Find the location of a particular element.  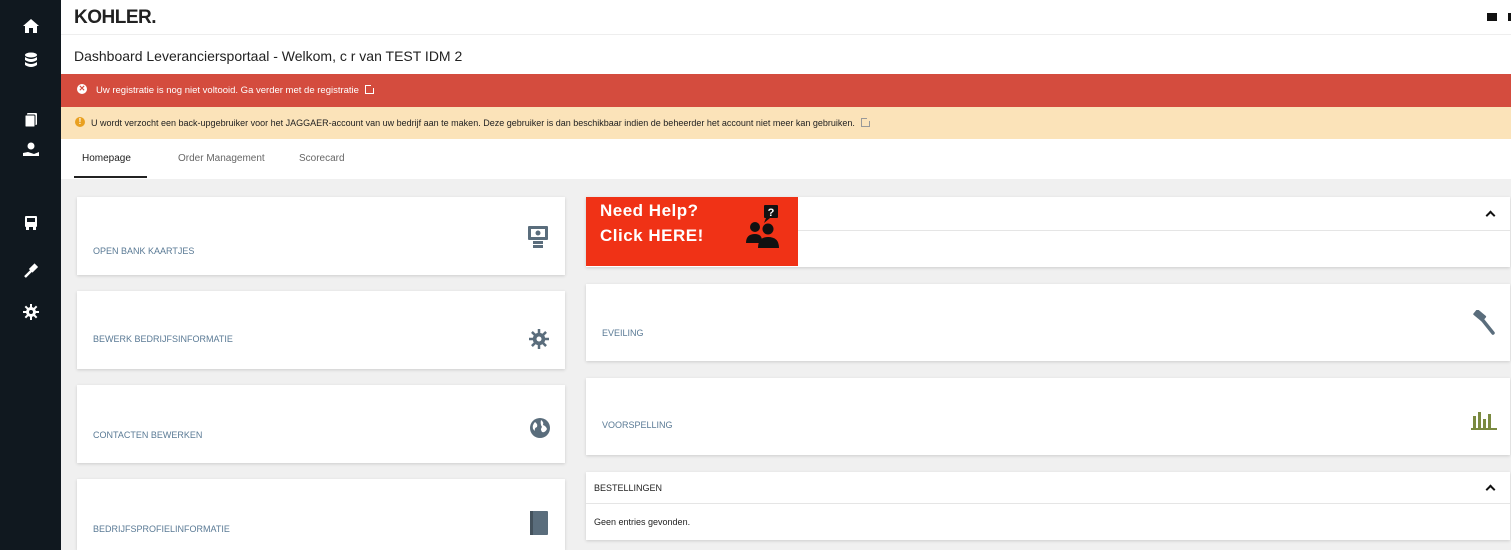

orders-panel: BESTELLINGEN Geen entries gevonden. is located at coordinates (1048, 506).